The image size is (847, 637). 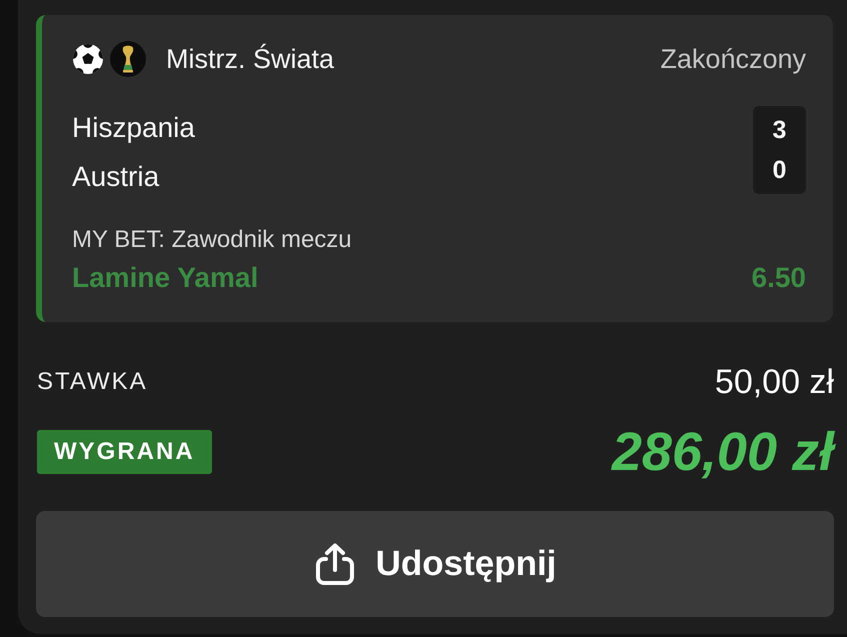 I want to click on result-status: WYGRANA, so click(x=124, y=452).